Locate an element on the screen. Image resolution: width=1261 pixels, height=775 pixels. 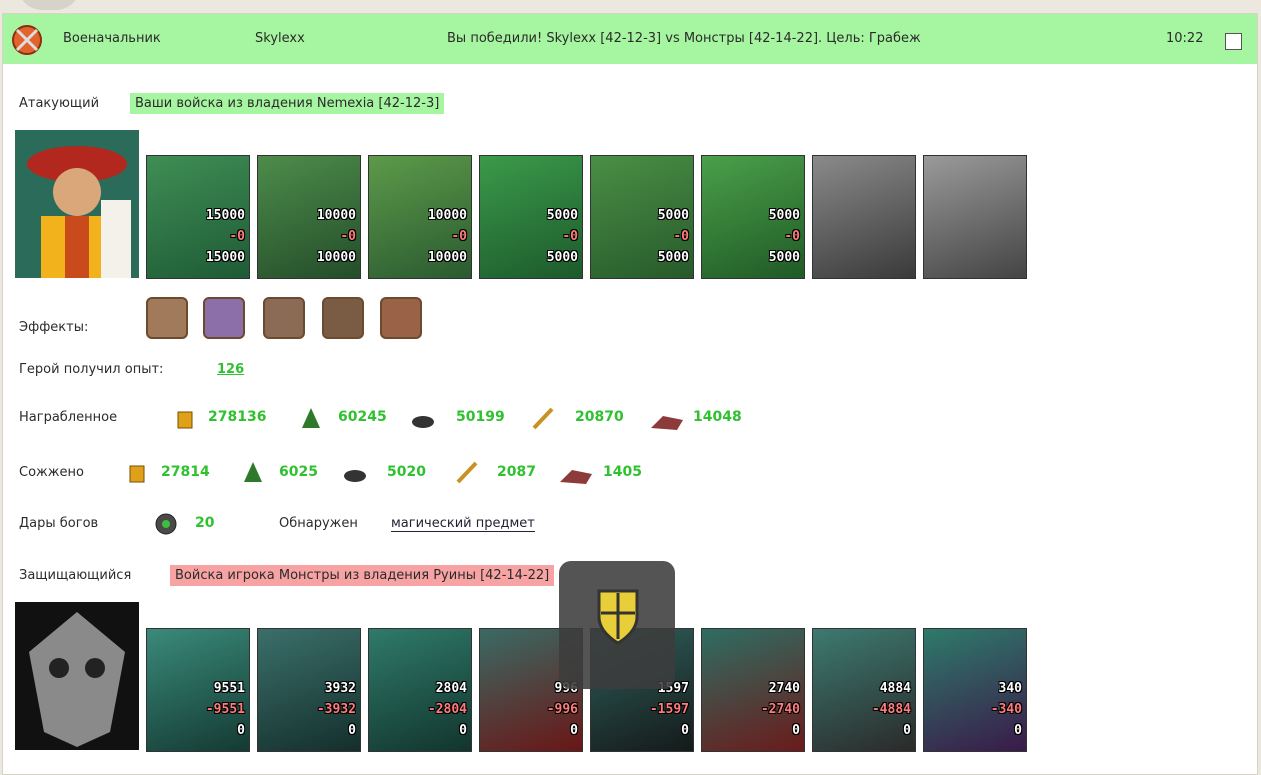
defender-unit-card: 2740 -2740 0 is located at coordinates (753, 690).